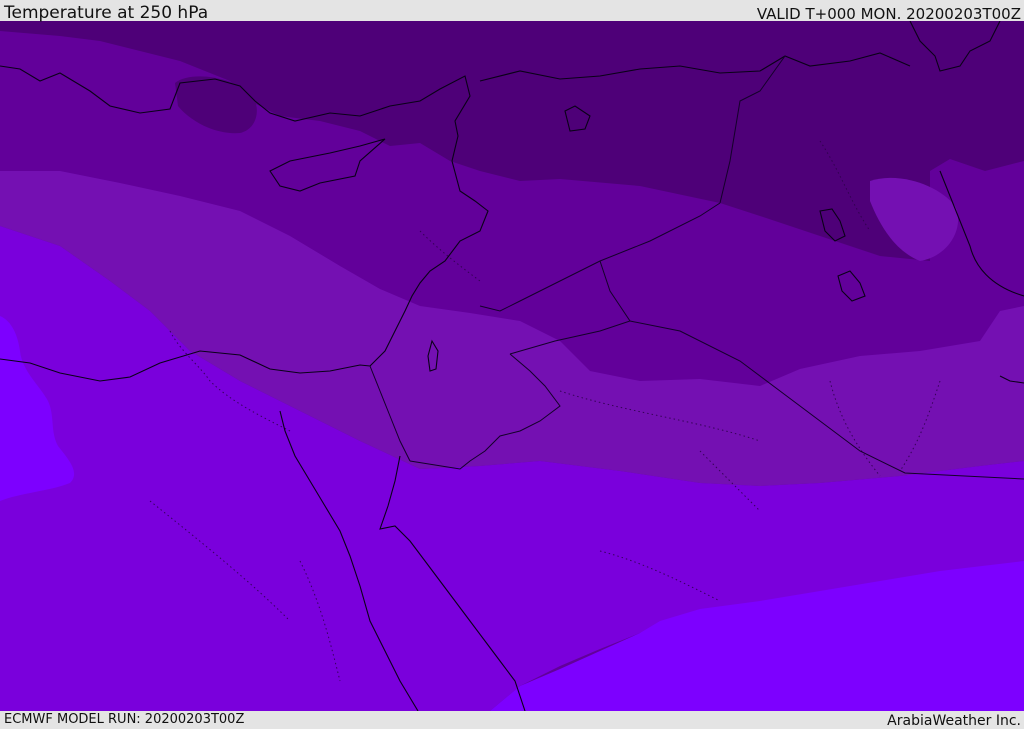  I want to click on valid-time: VALID T+000 MON. 20200203T00Z, so click(888, 14).